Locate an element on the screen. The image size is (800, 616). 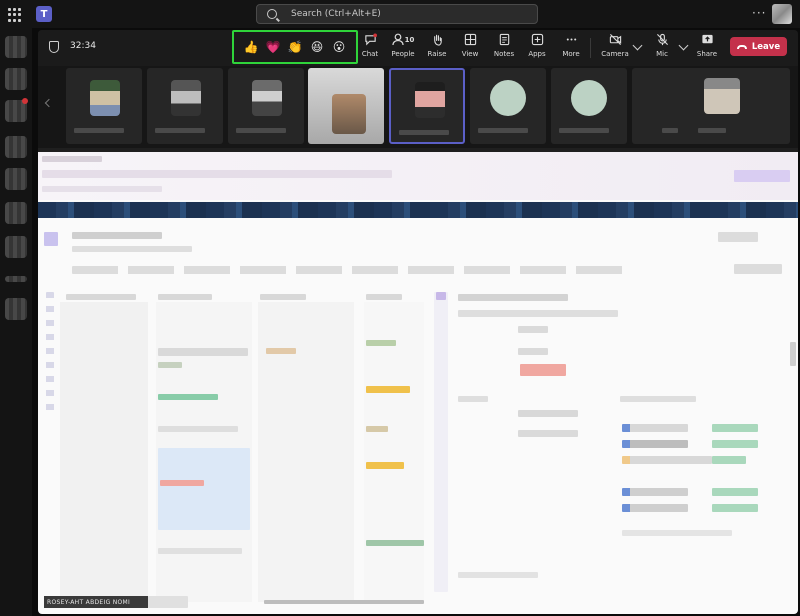
view-button: View is located at coordinates (470, 48).